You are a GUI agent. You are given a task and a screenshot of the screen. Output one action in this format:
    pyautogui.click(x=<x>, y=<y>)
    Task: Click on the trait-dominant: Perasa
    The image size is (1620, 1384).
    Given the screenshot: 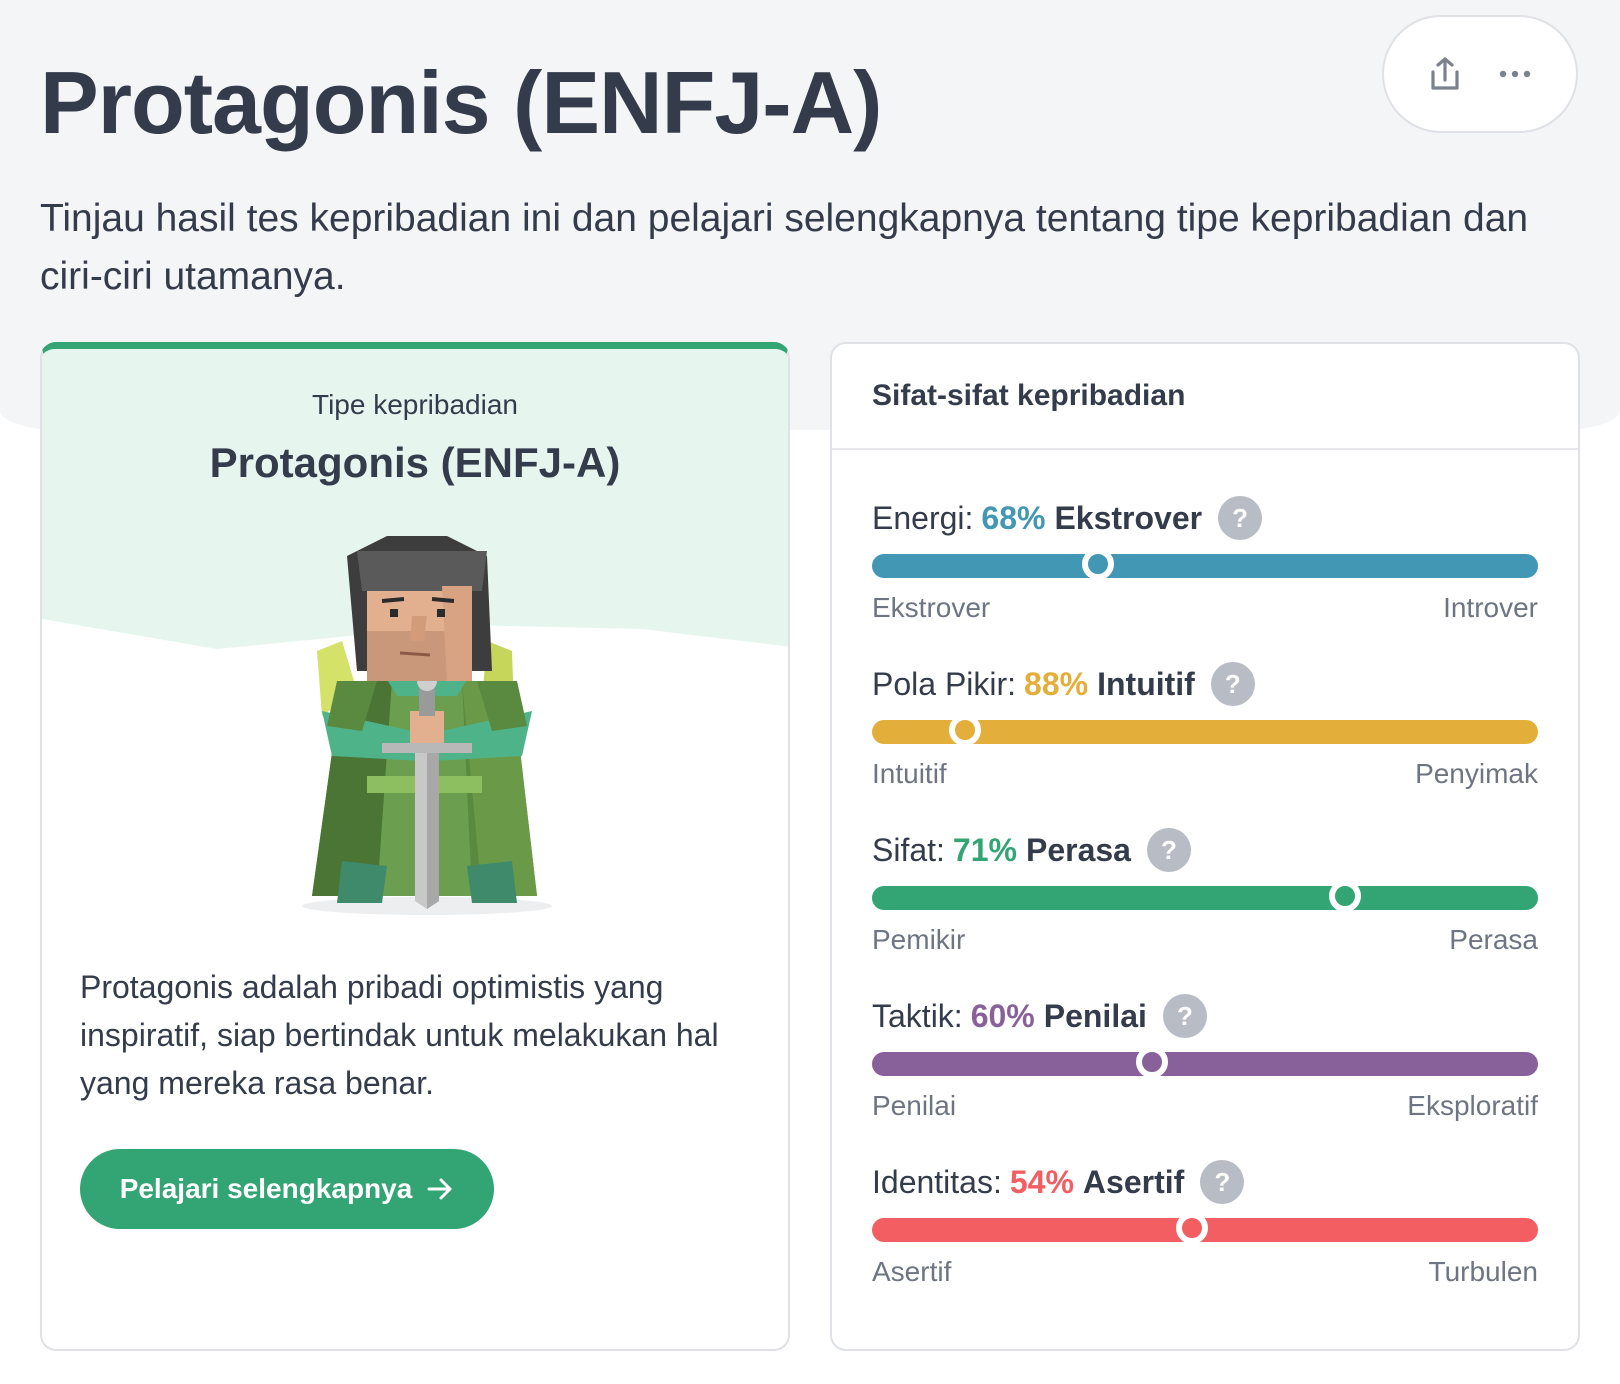 What is the action you would take?
    pyautogui.click(x=1078, y=849)
    